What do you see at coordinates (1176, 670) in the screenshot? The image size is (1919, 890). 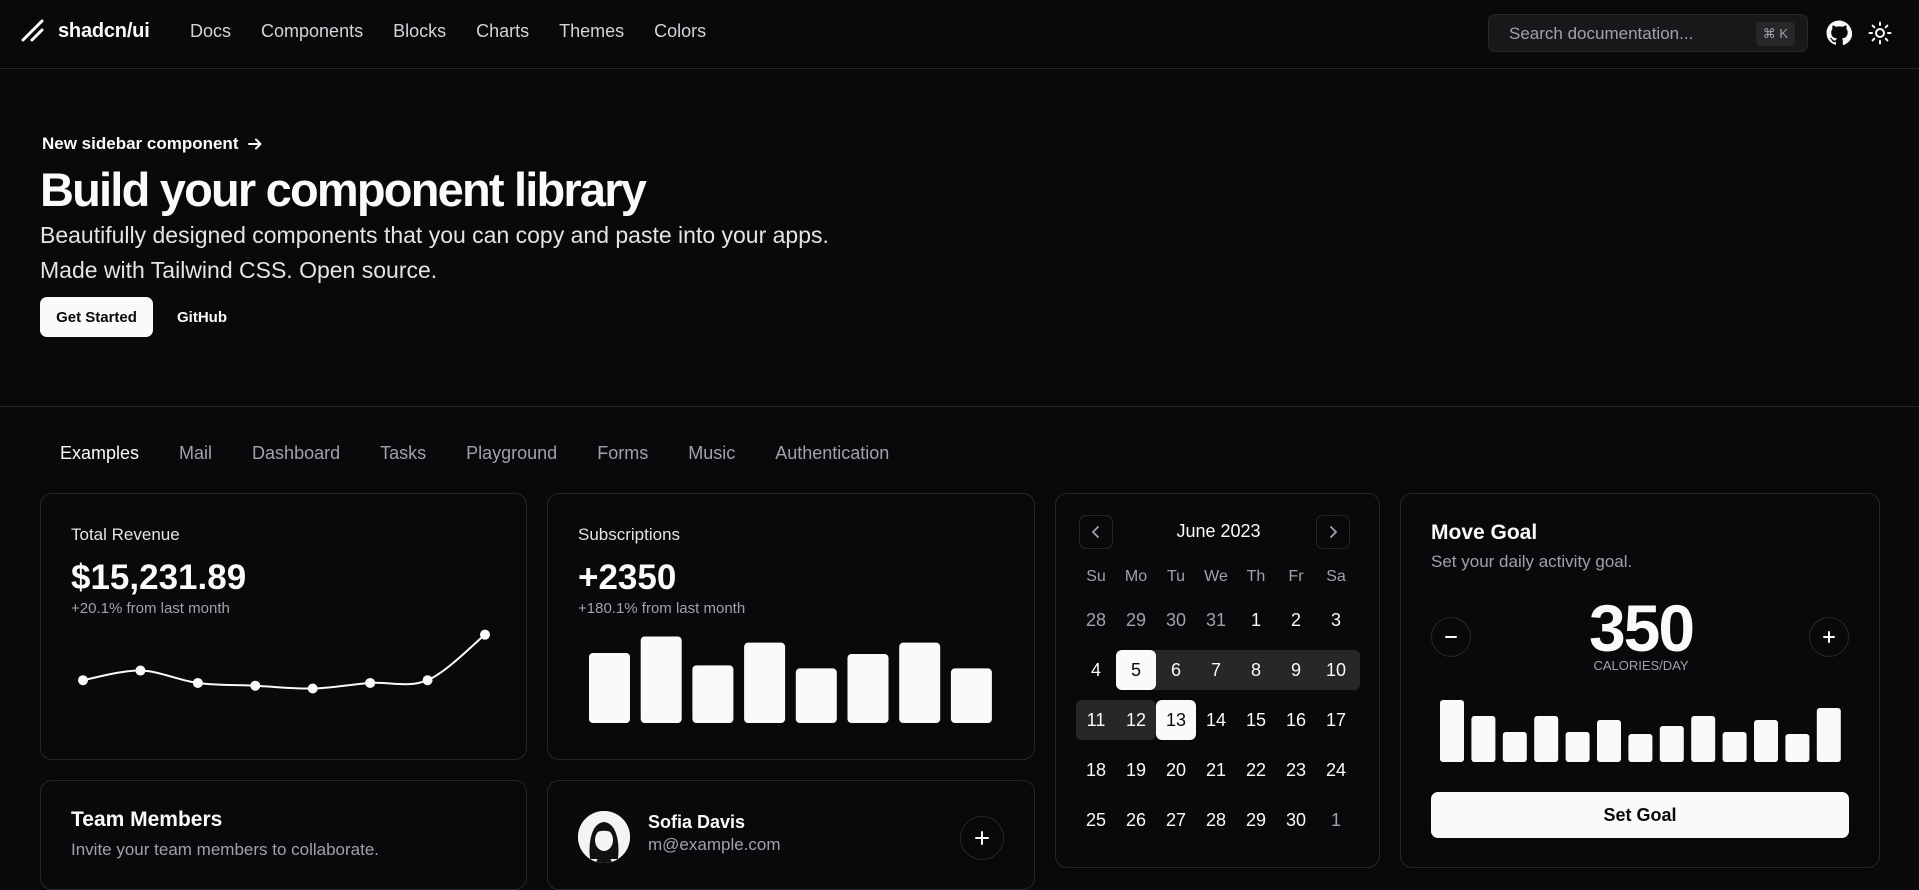 I see `calendar-day: 6` at bounding box center [1176, 670].